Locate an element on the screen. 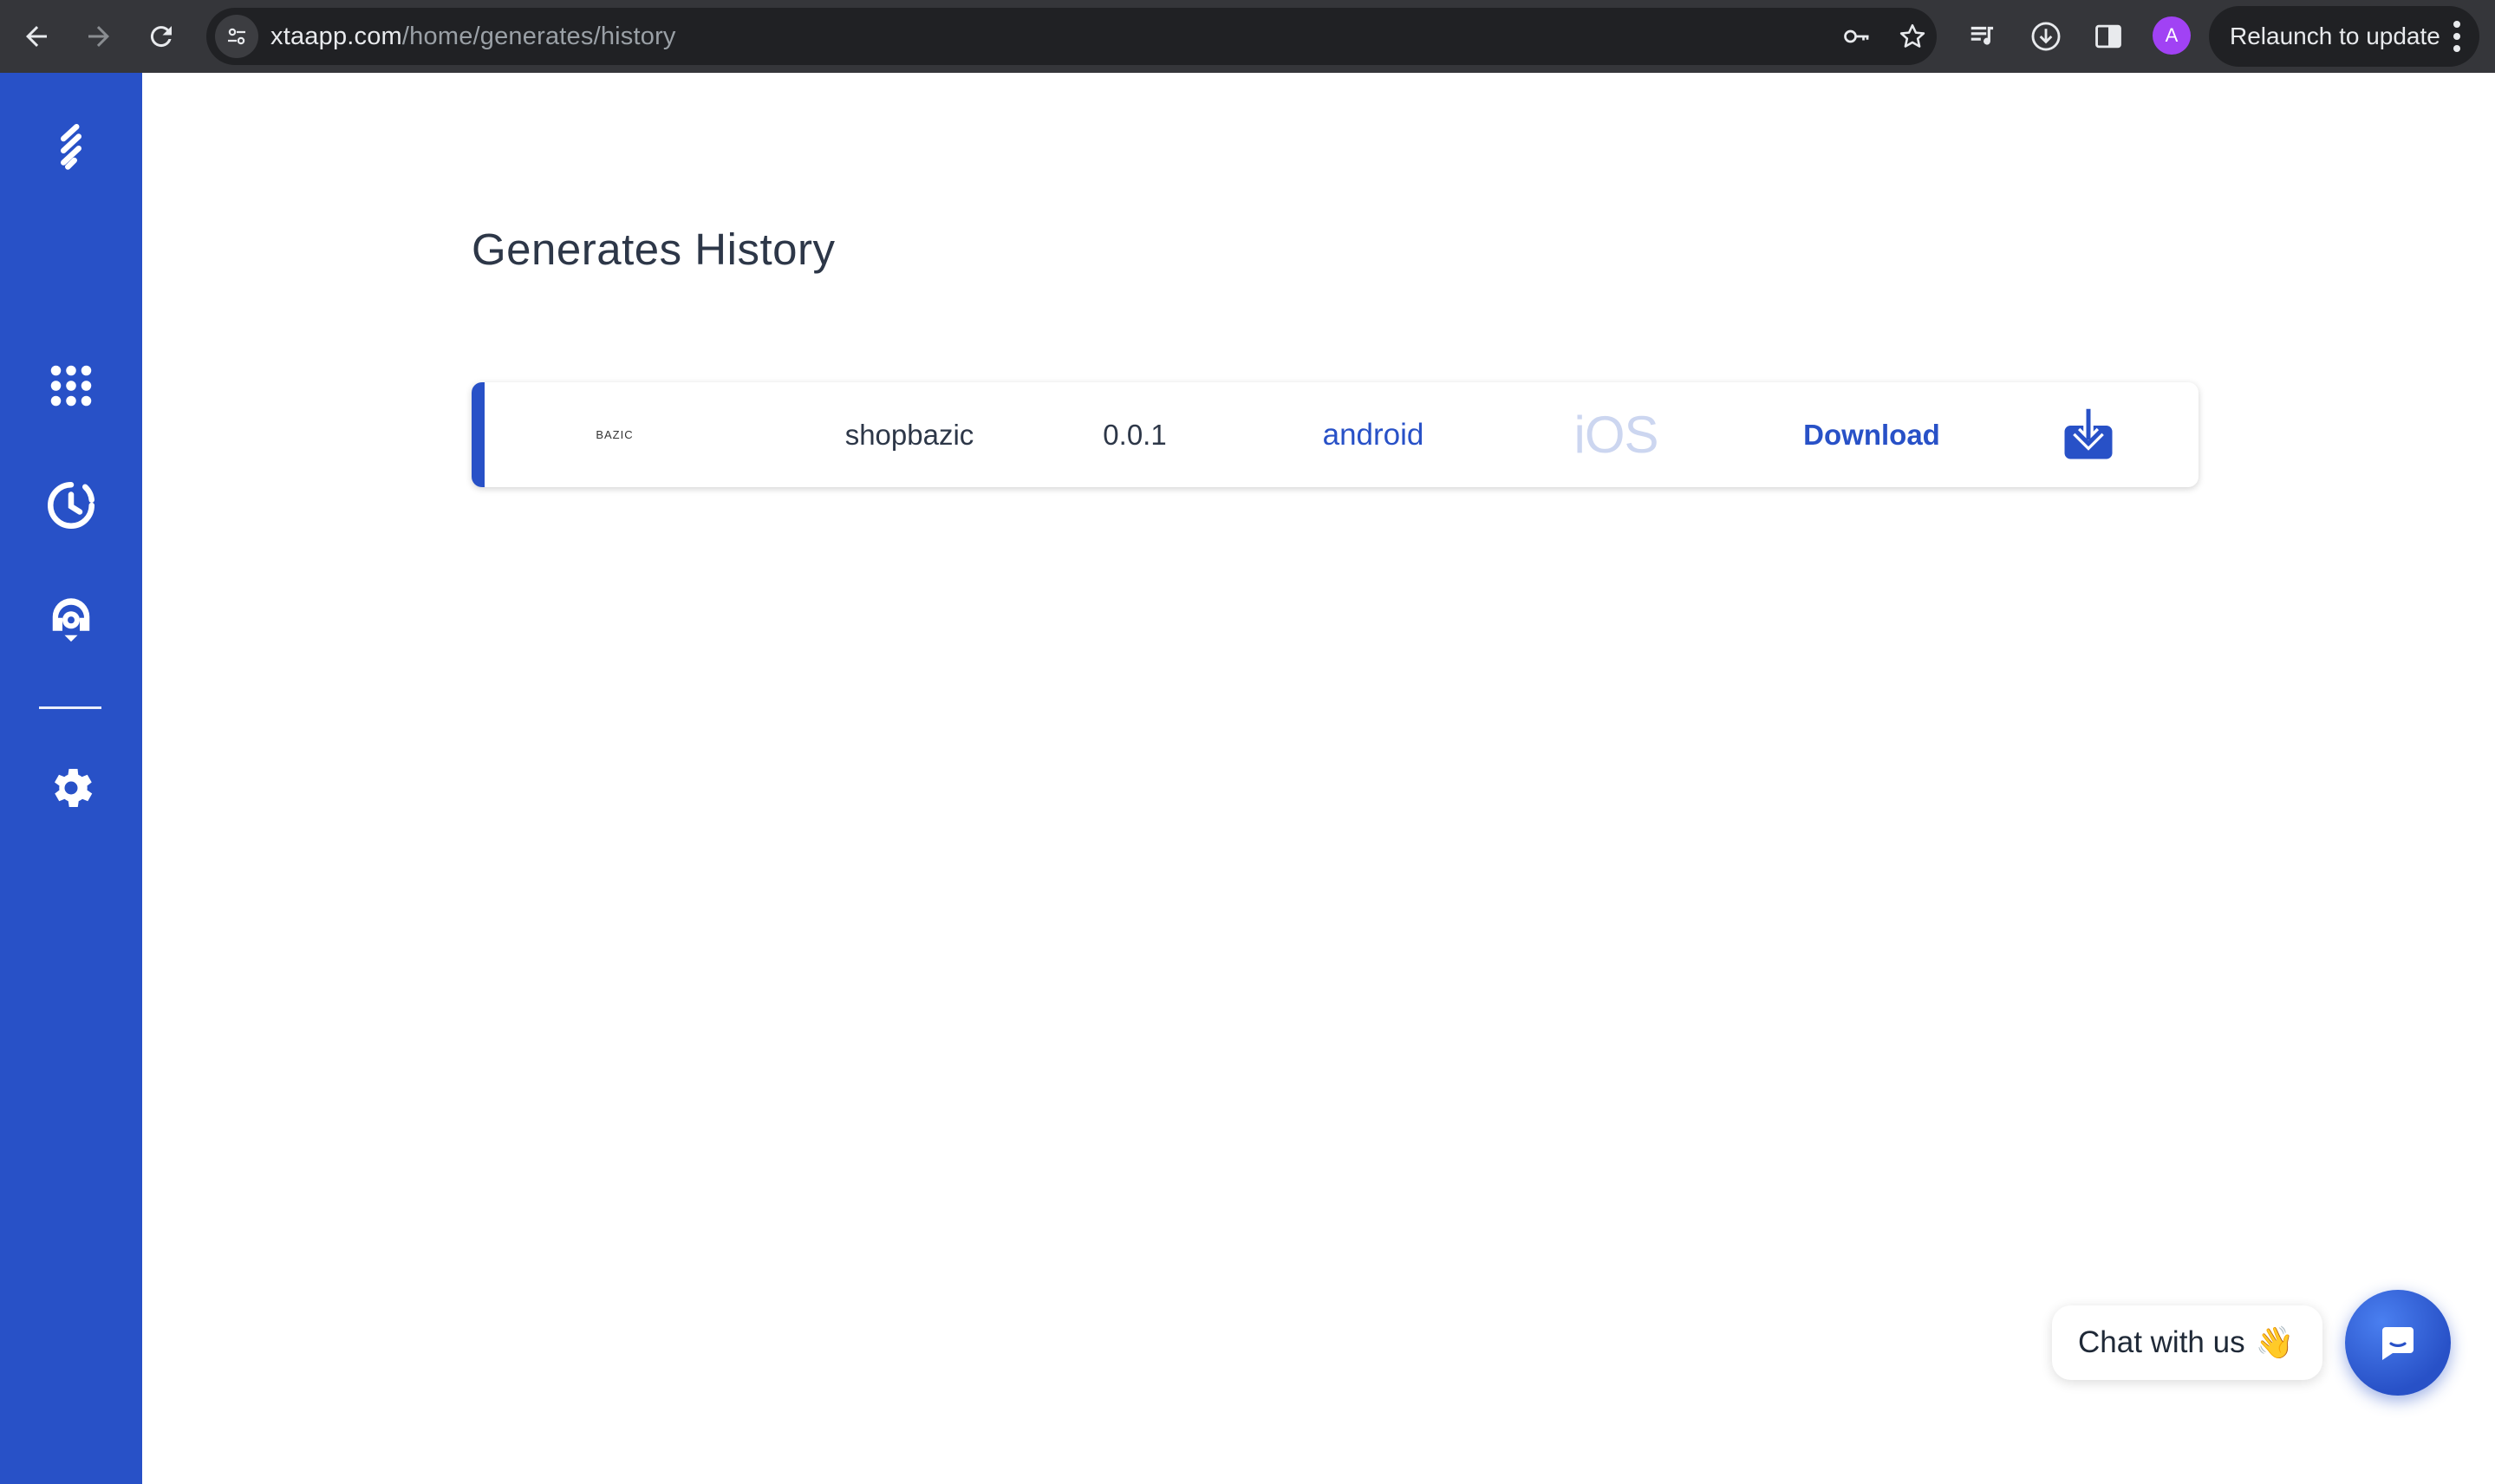 This screenshot has width=2495, height=1484. back-button is located at coordinates (36, 36).